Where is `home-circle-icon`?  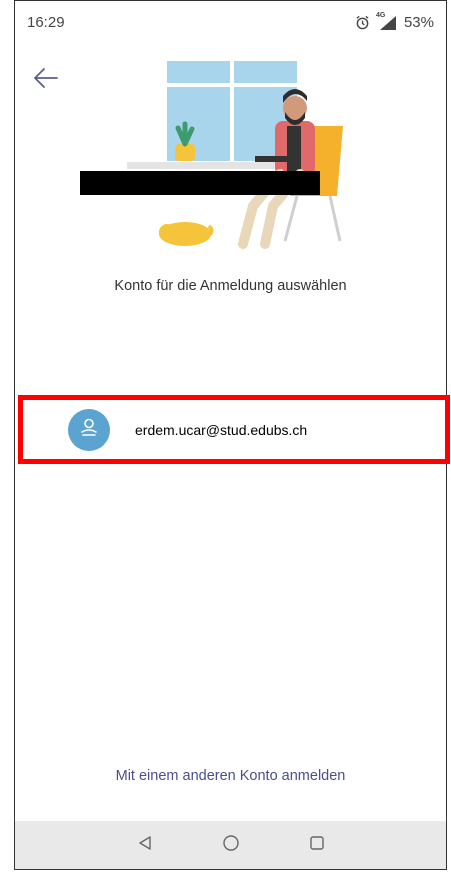 home-circle-icon is located at coordinates (231, 845).